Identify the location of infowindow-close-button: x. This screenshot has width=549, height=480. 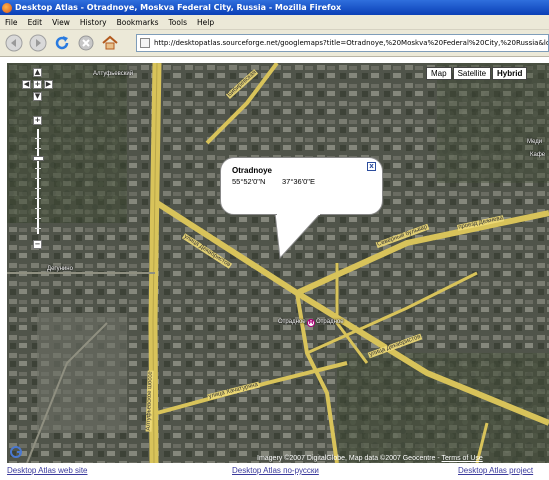
(371, 166).